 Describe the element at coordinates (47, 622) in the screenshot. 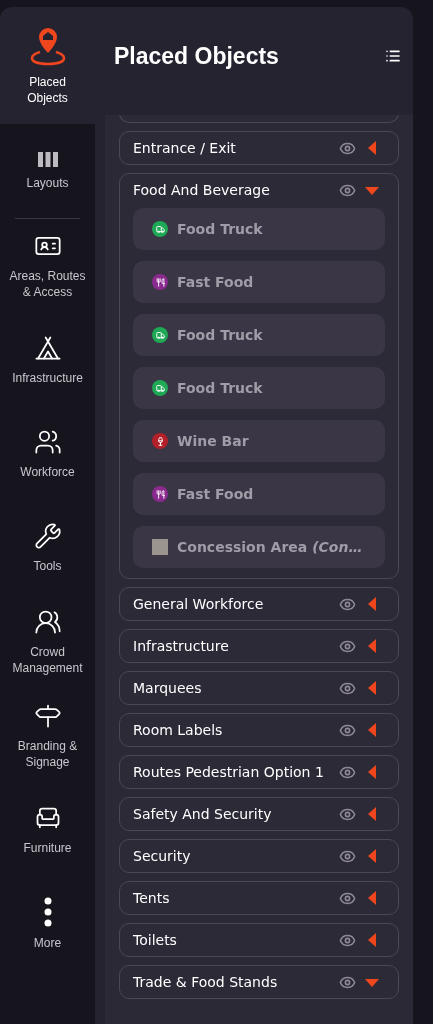

I see `crowd-icon` at that location.